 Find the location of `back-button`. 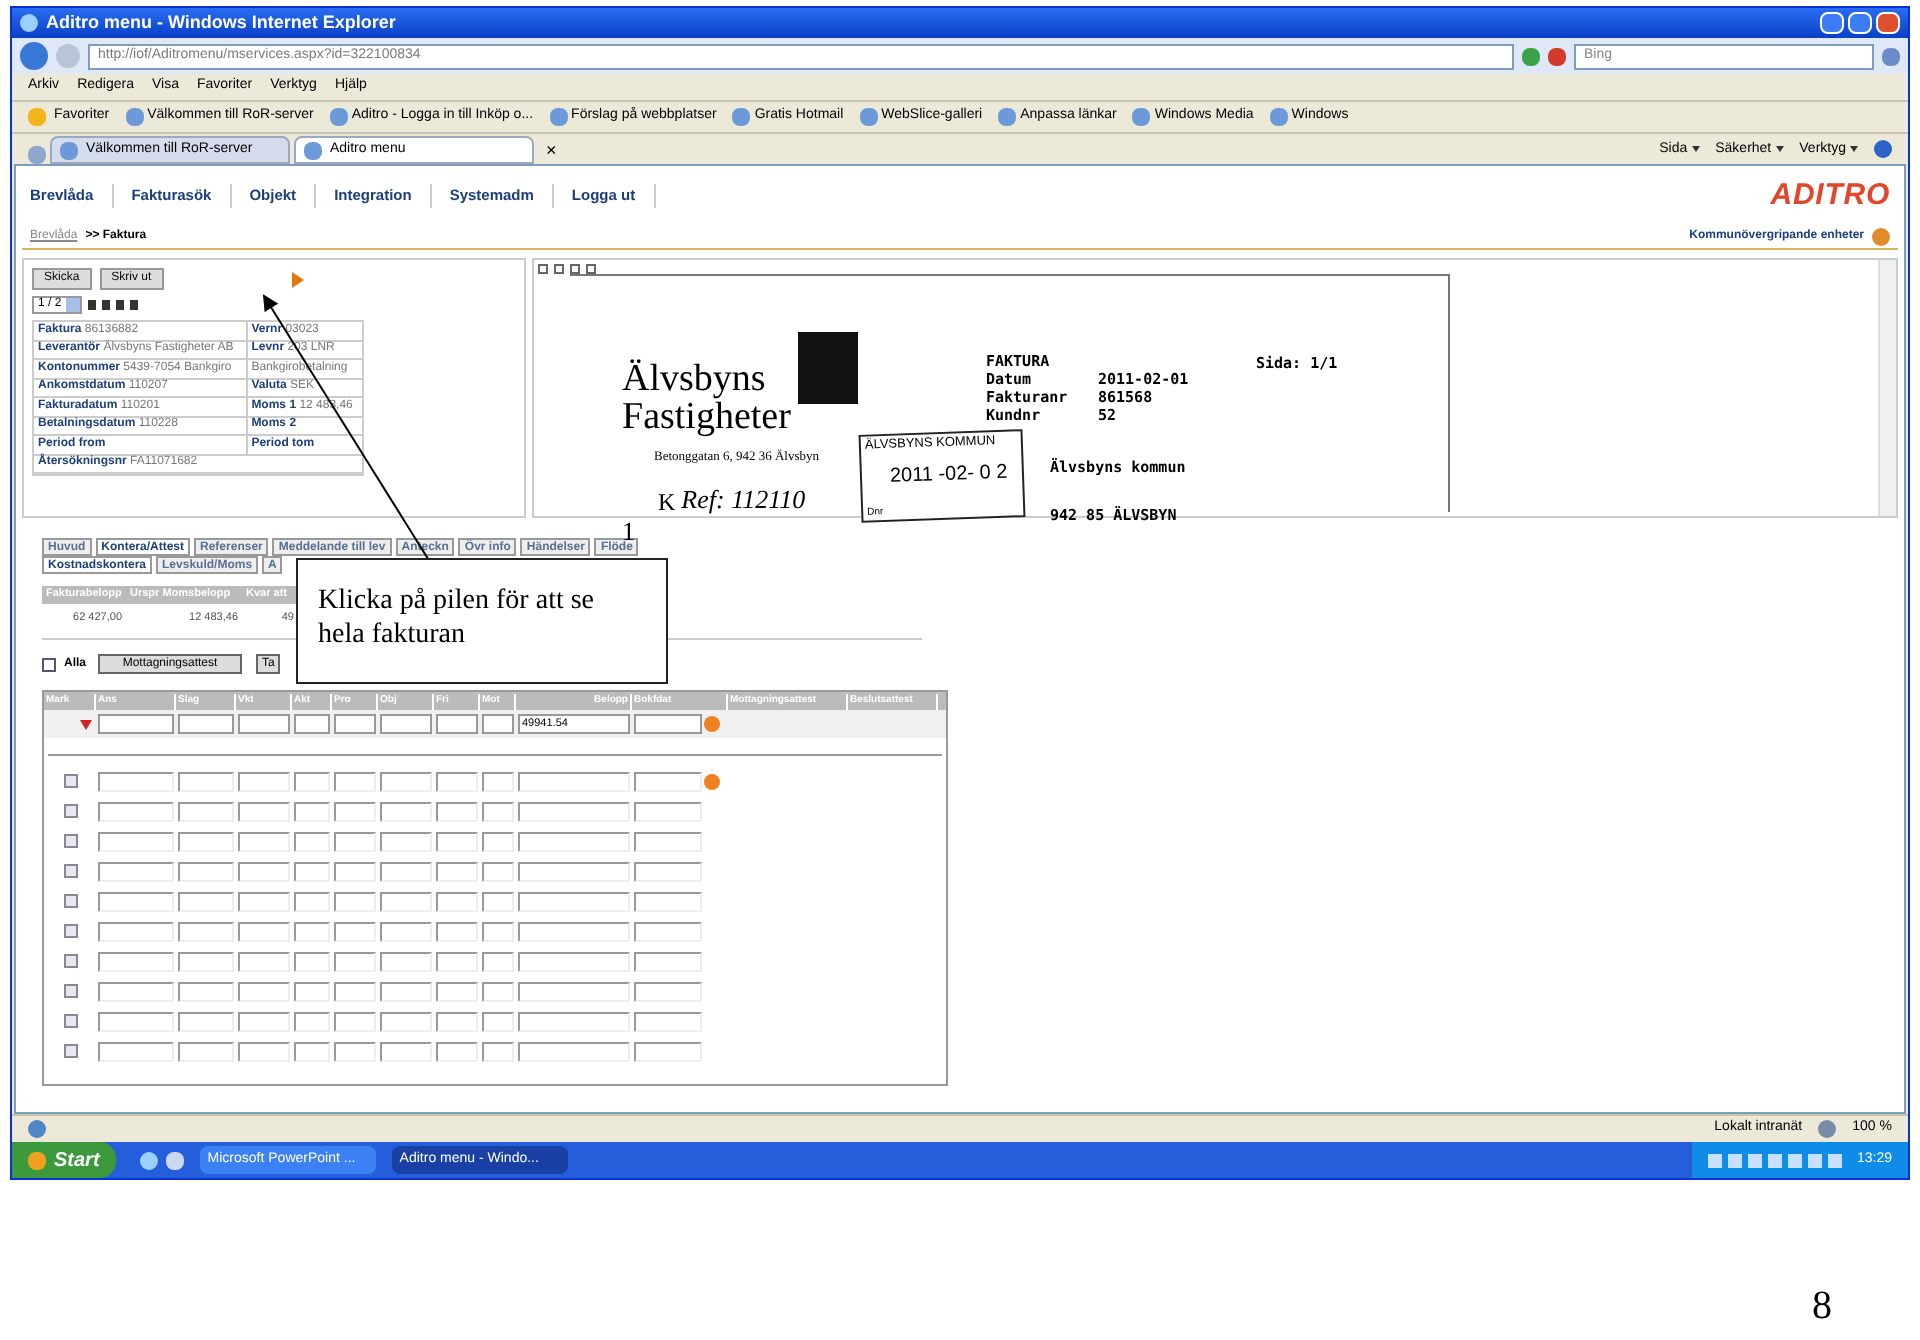

back-button is located at coordinates (34, 56).